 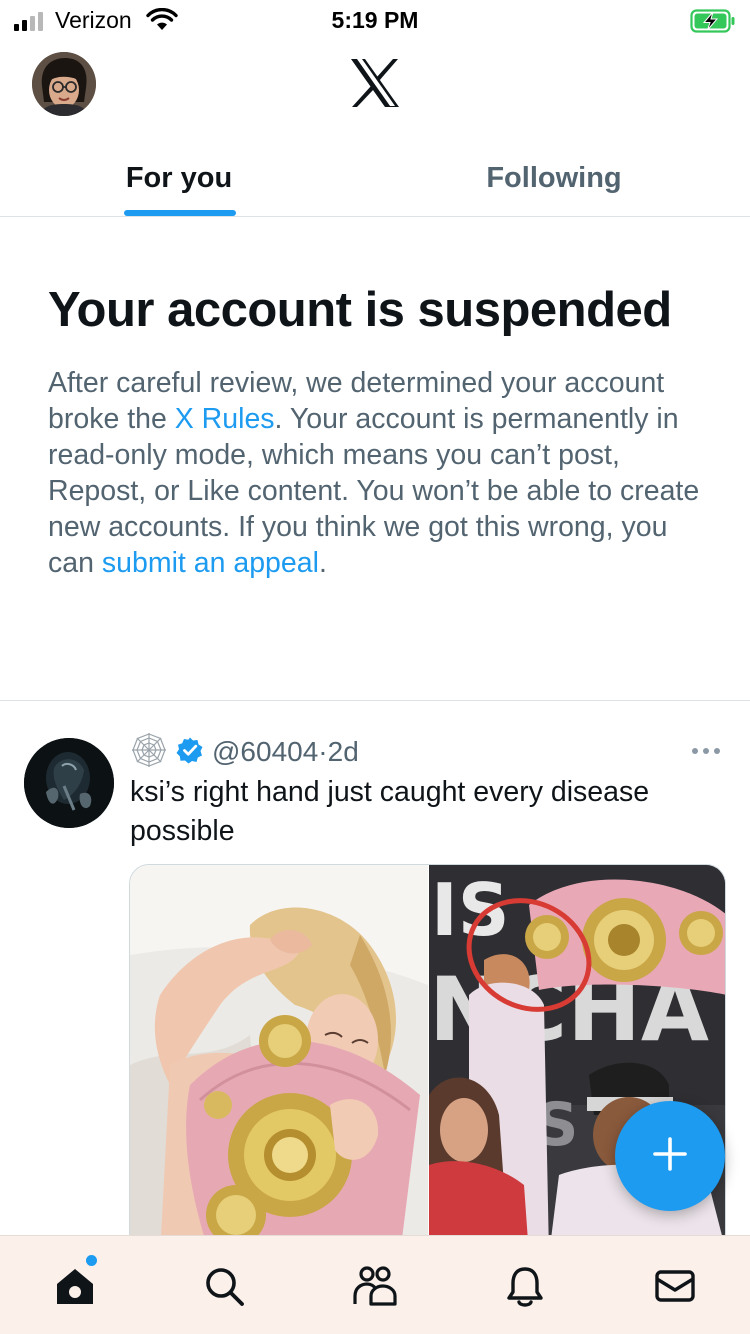 What do you see at coordinates (180, 213) in the screenshot?
I see `active-tab-indicator` at bounding box center [180, 213].